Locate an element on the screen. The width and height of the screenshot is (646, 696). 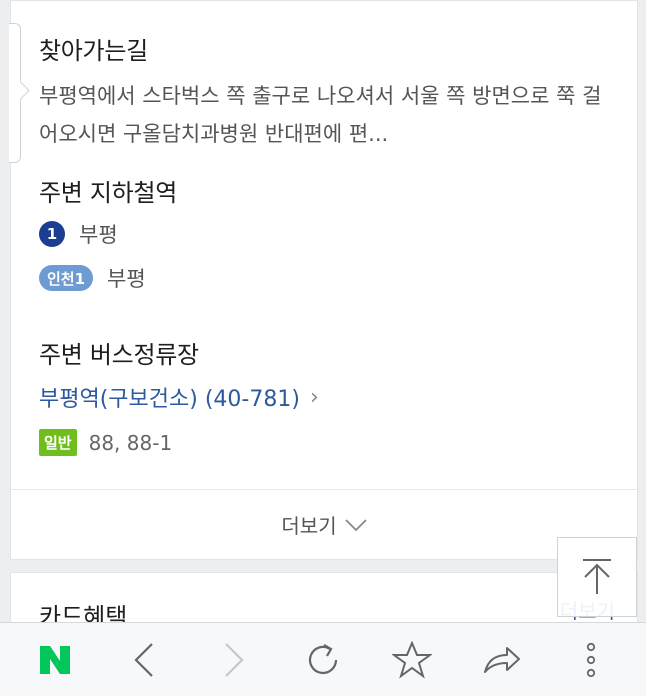
bus-stop-link: 부평역(구보건소) (40-781) › is located at coordinates (179, 397).